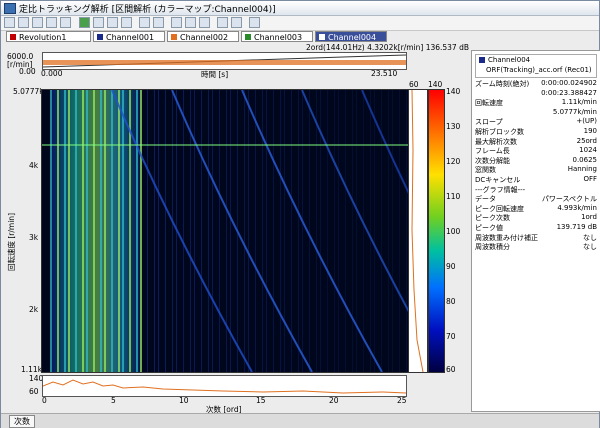 Image resolution: width=600 pixels, height=428 pixels. What do you see at coordinates (222, 22) in the screenshot?
I see `tool-window-icon` at bounding box center [222, 22].